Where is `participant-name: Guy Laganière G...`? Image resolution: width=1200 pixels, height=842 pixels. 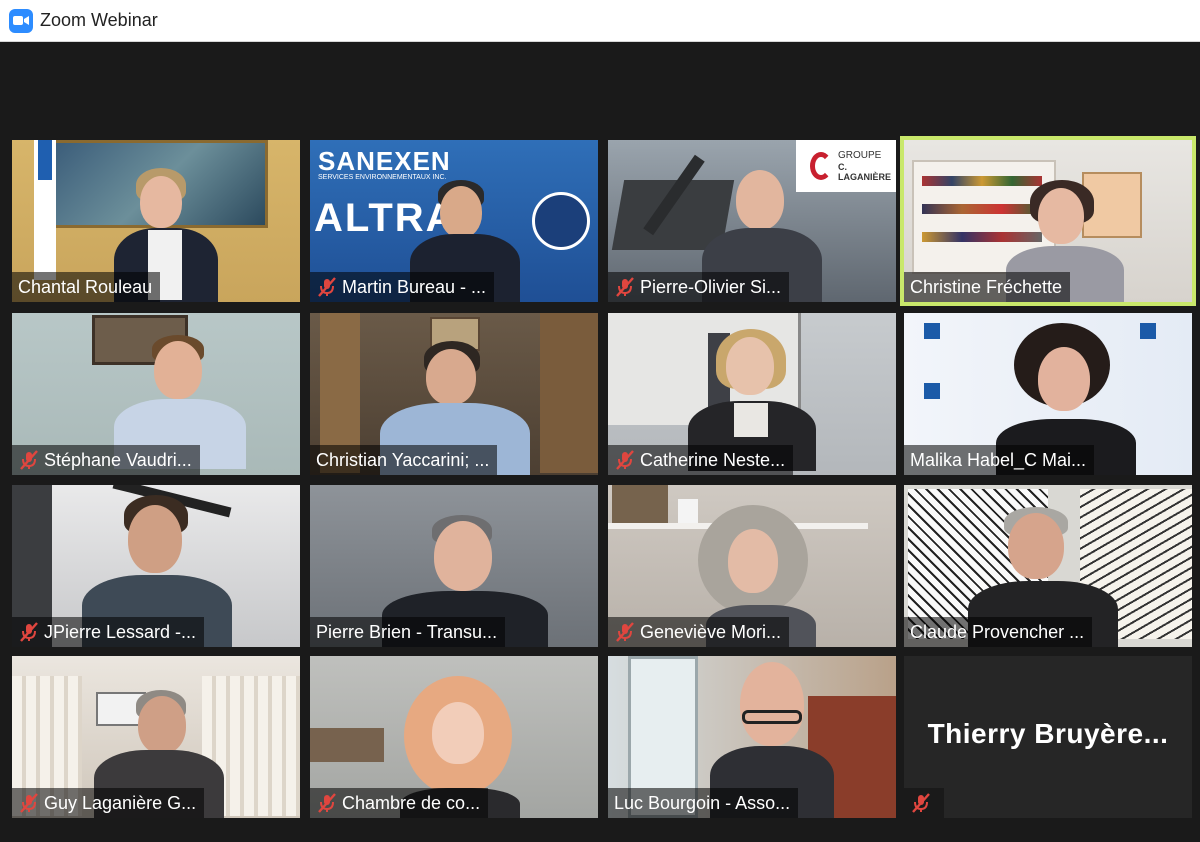 participant-name: Guy Laganière G... is located at coordinates (120, 802).